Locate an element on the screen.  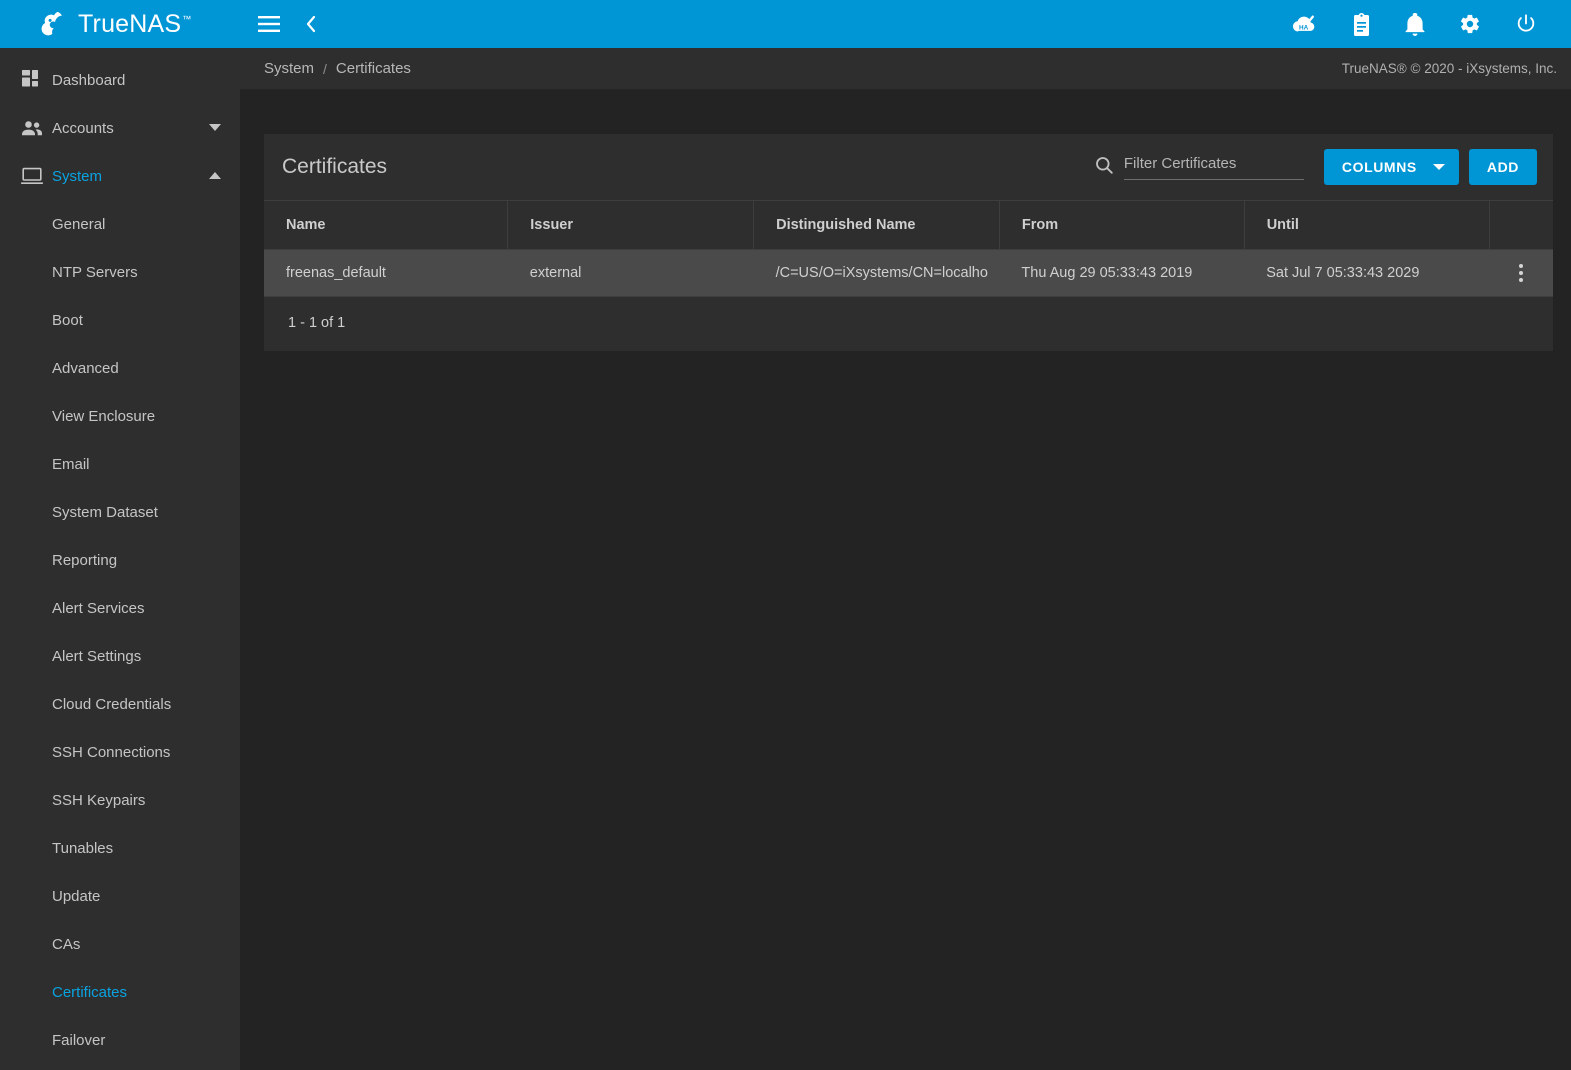
sidebar-subitem-label: System Dataset is located at coordinates (105, 512).